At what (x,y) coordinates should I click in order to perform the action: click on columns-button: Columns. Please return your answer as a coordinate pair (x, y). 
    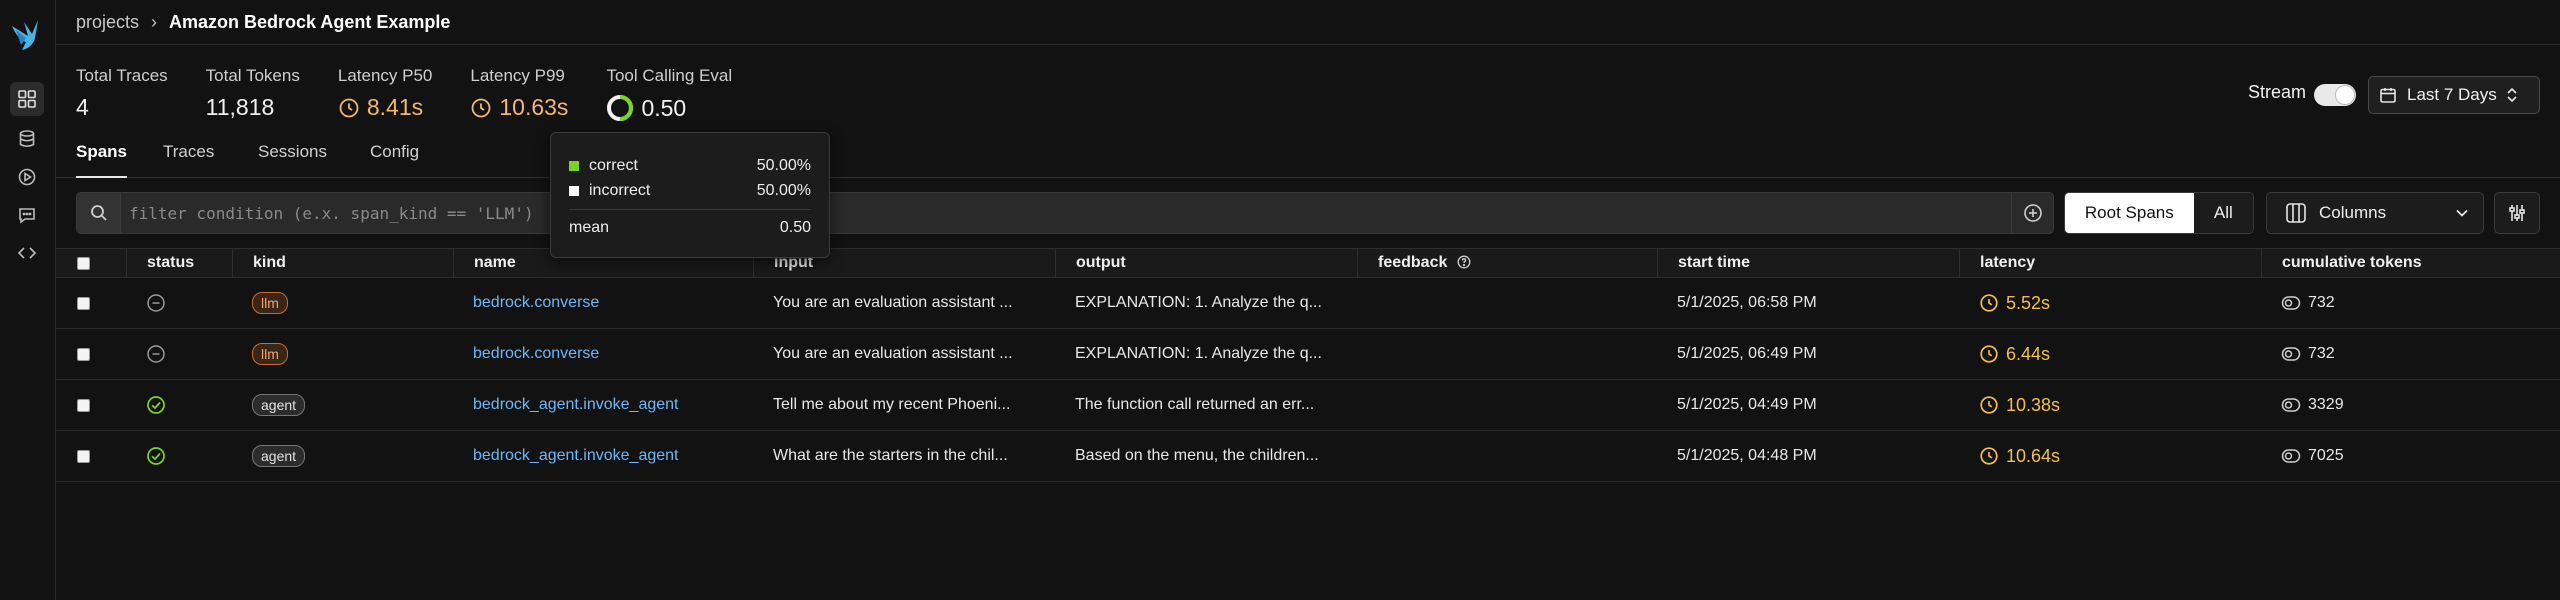
    Looking at the image, I should click on (2375, 213).